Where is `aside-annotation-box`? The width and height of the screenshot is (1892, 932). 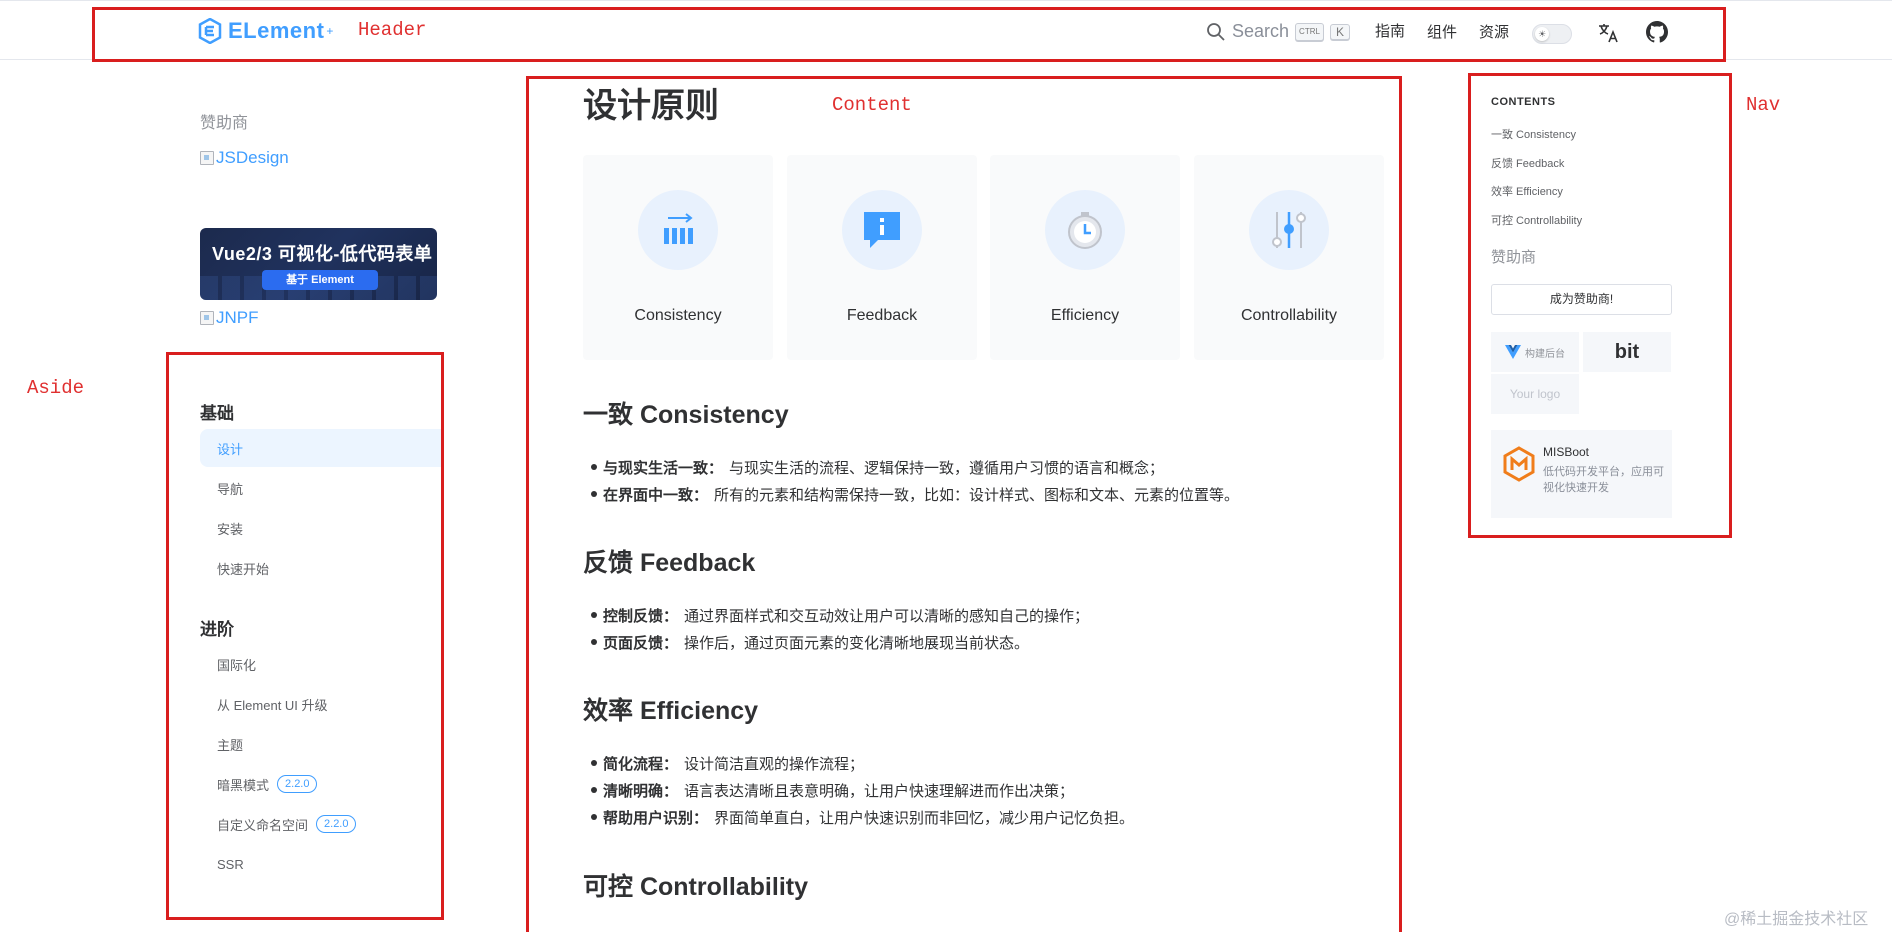 aside-annotation-box is located at coordinates (305, 636).